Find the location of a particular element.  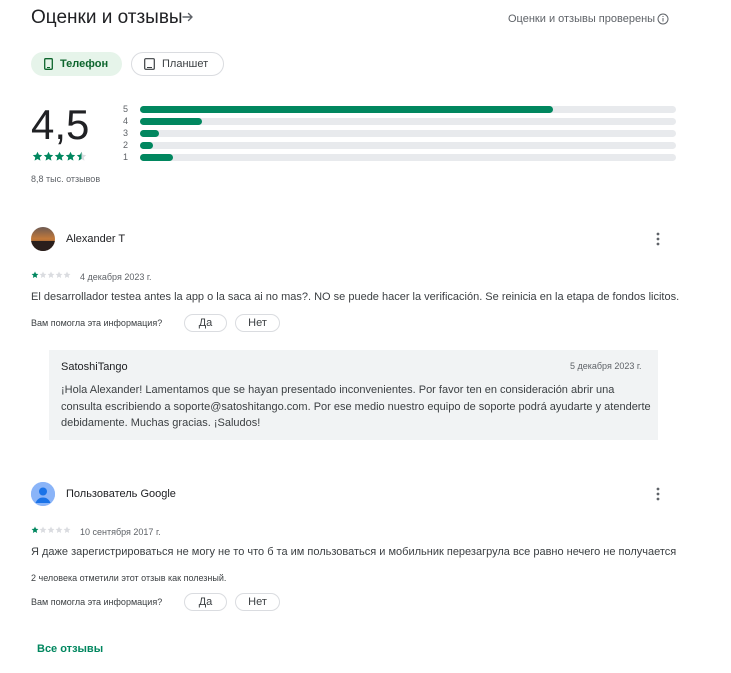

phone-icon is located at coordinates (48, 64).